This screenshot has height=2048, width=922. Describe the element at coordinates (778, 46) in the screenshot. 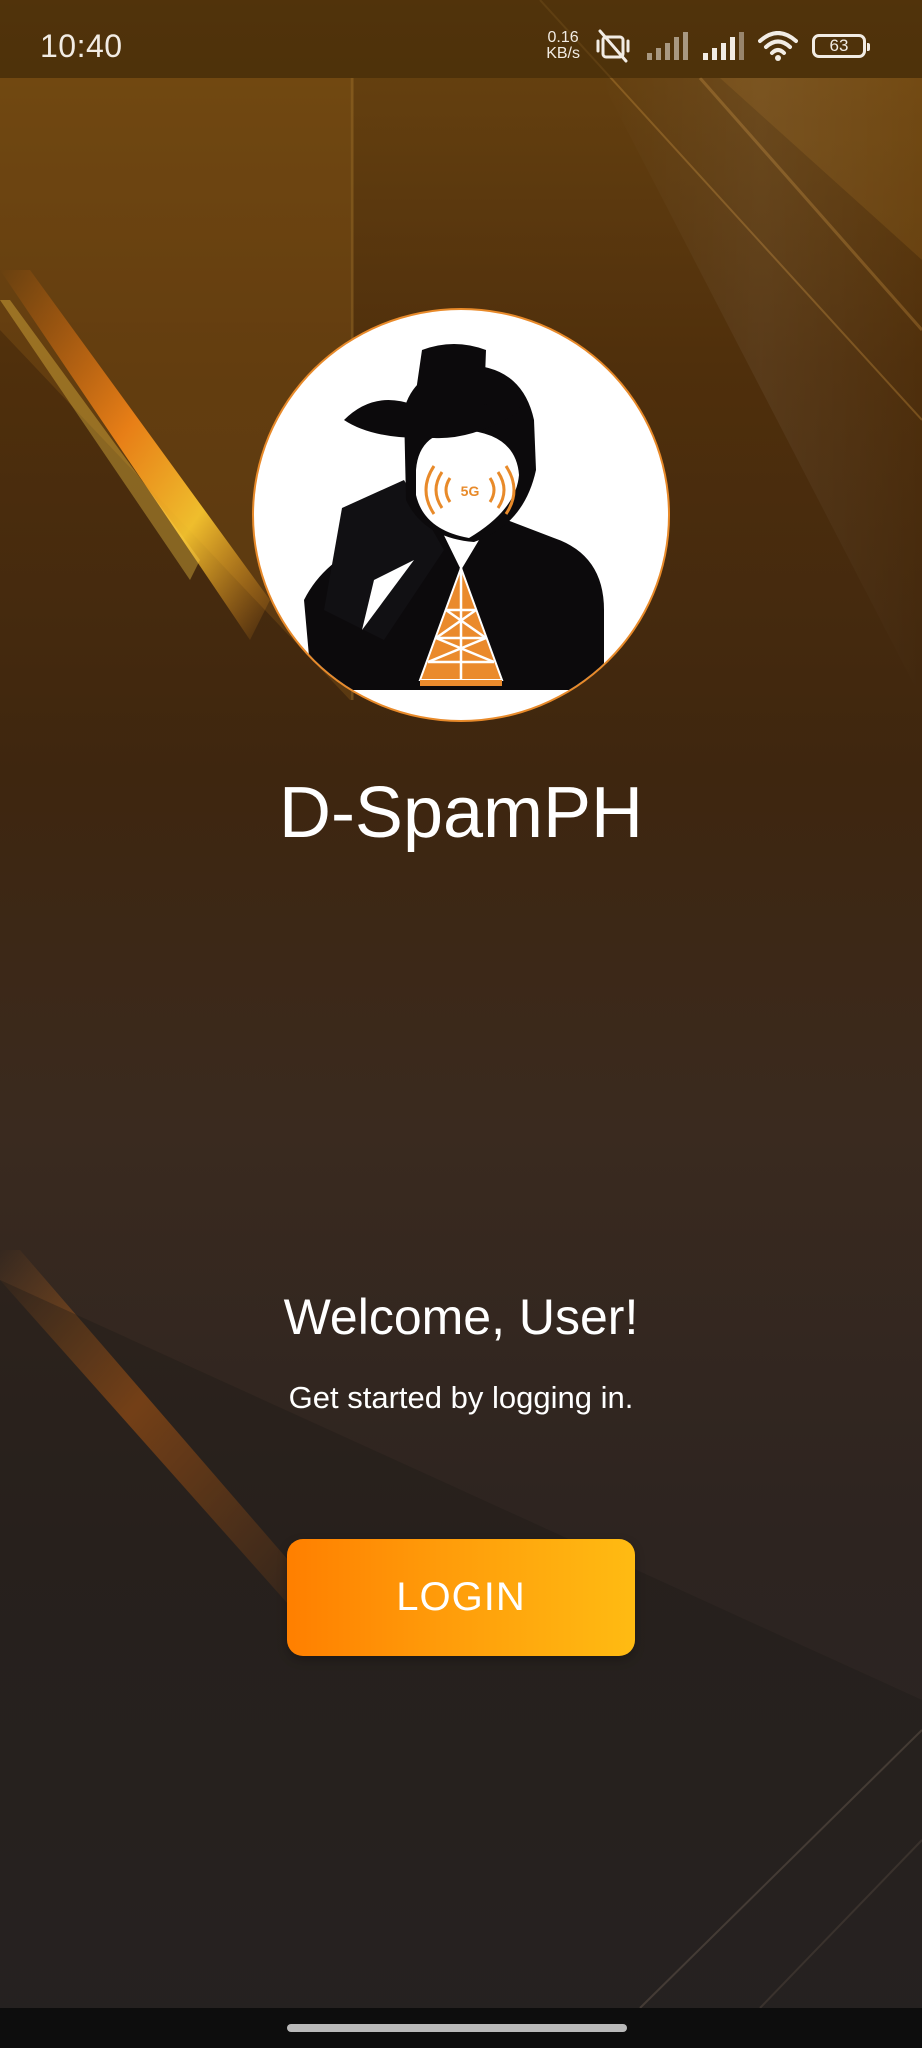

I see `wifi-icon` at that location.